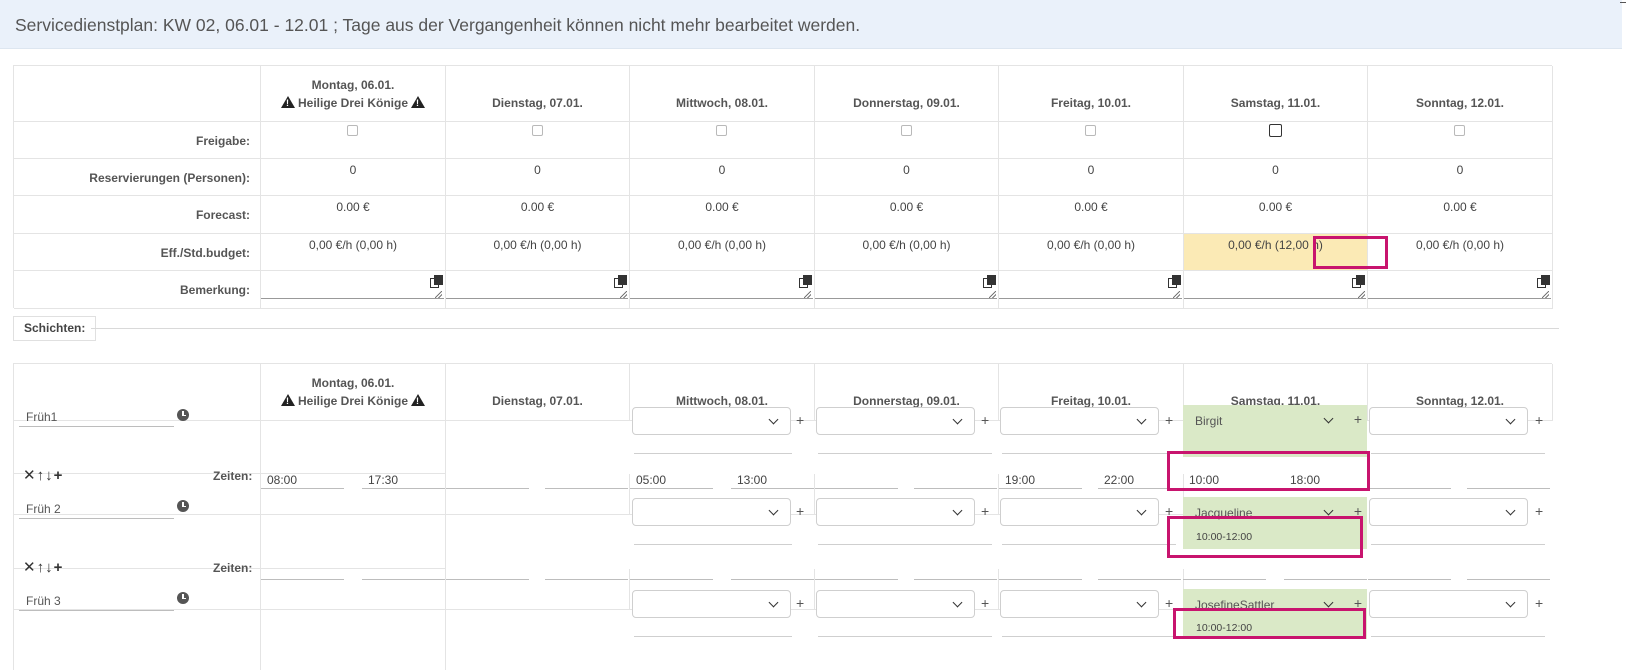 The image size is (1626, 670). Describe the element at coordinates (772, 479) in the screenshot. I see `time-end-wed: 13:00` at that location.